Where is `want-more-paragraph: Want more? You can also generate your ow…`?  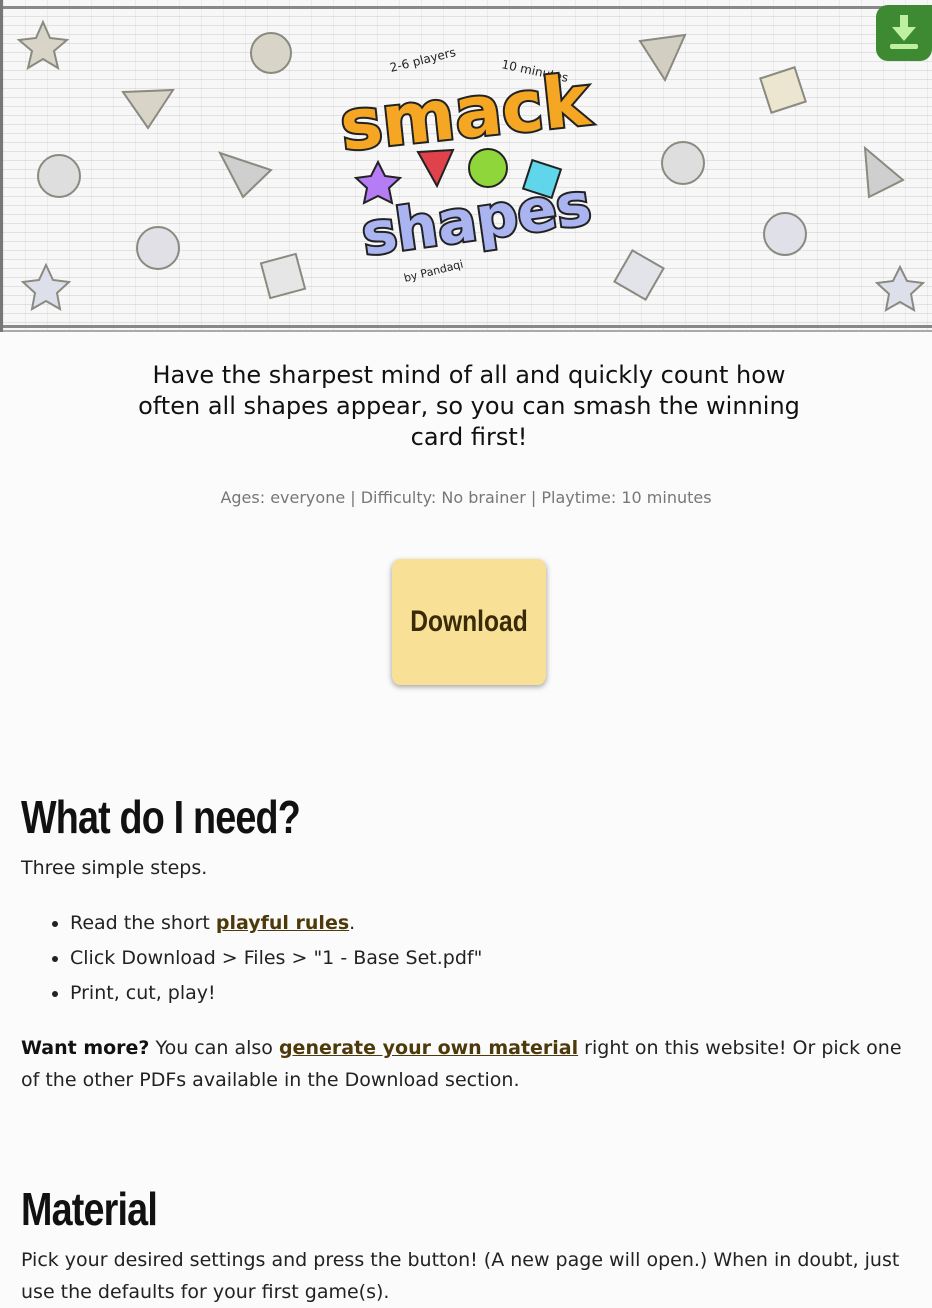 want-more-paragraph: Want more? You can also generate your ow… is located at coordinates (466, 1064).